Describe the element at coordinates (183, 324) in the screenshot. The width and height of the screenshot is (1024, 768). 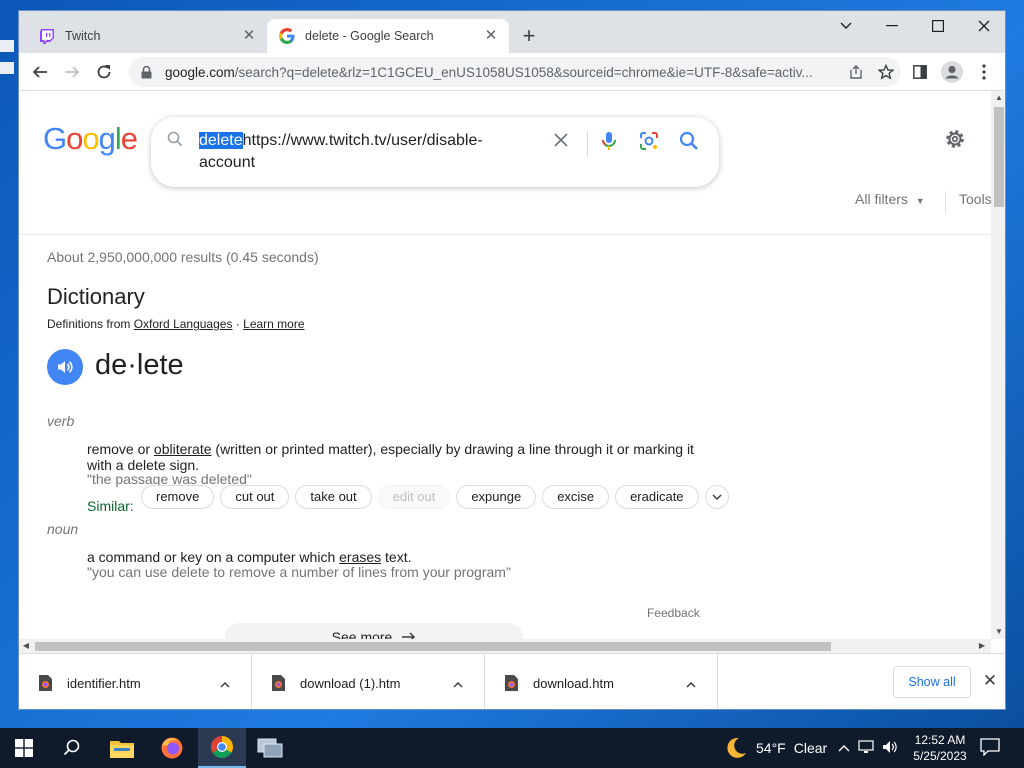
I see `oxford-languages-link: Oxford Languages` at that location.